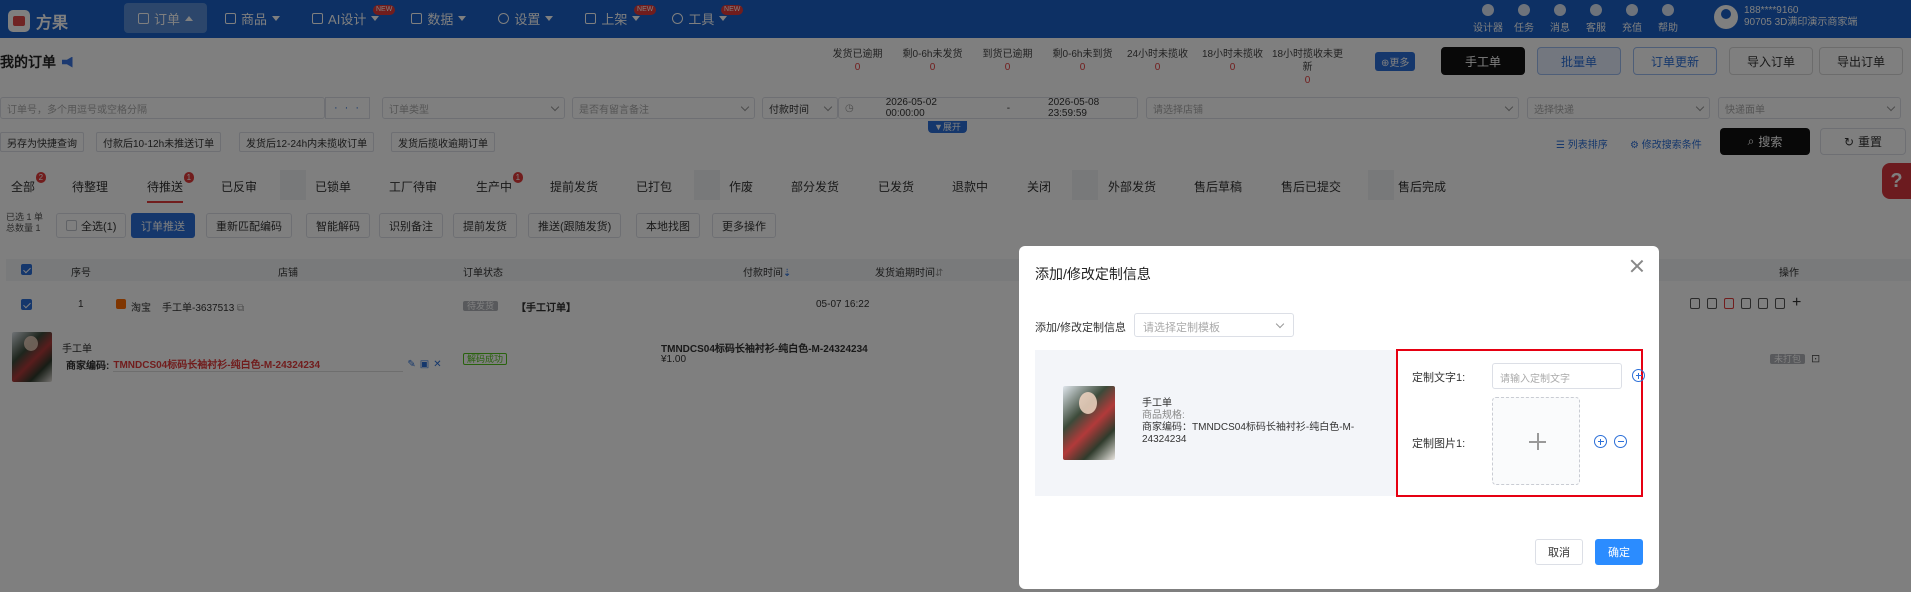 This screenshot has height=592, width=1911. I want to click on custom-text-label: 定制文字1:, so click(1439, 378).